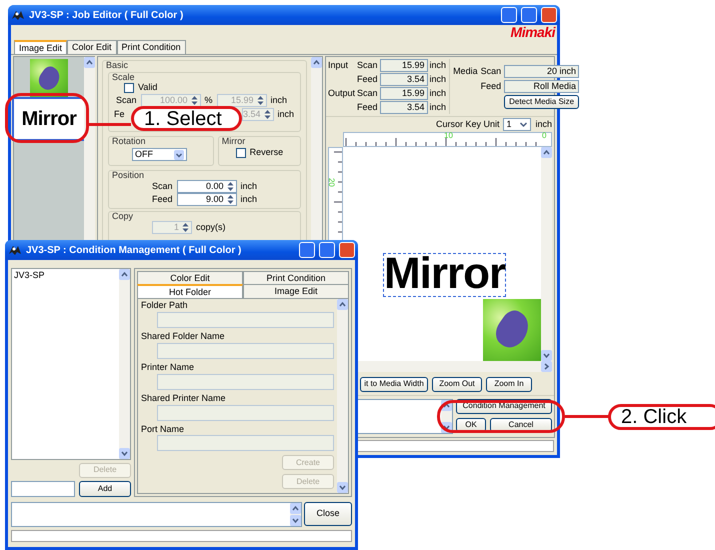  I want to click on field-label: Cursor Key Unit, so click(468, 125).